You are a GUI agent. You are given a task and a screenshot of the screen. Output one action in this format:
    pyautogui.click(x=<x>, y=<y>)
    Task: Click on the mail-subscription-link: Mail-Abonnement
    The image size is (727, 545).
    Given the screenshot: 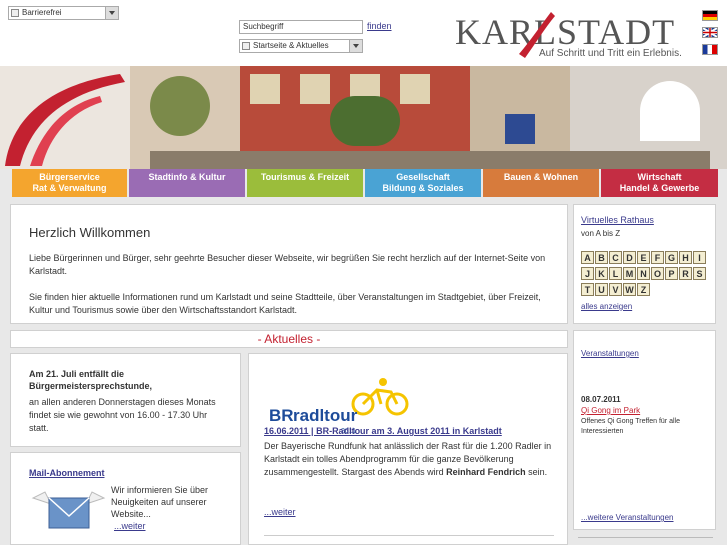 What is the action you would take?
    pyautogui.click(x=67, y=473)
    